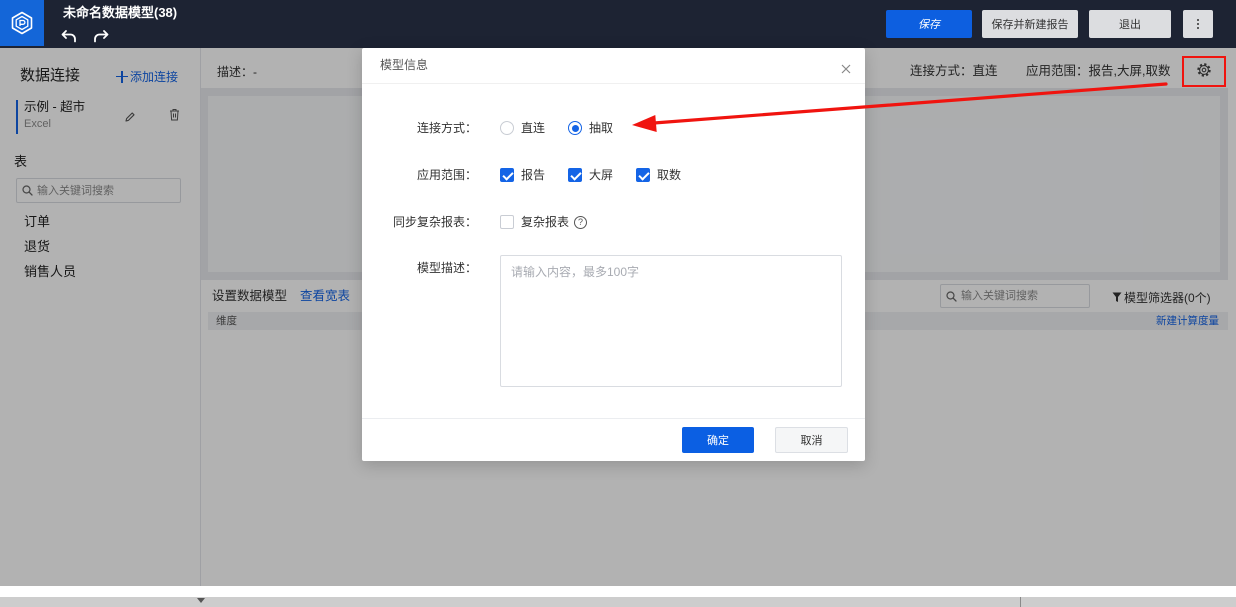  I want to click on checkbox-option-report: 报告, so click(534, 175).